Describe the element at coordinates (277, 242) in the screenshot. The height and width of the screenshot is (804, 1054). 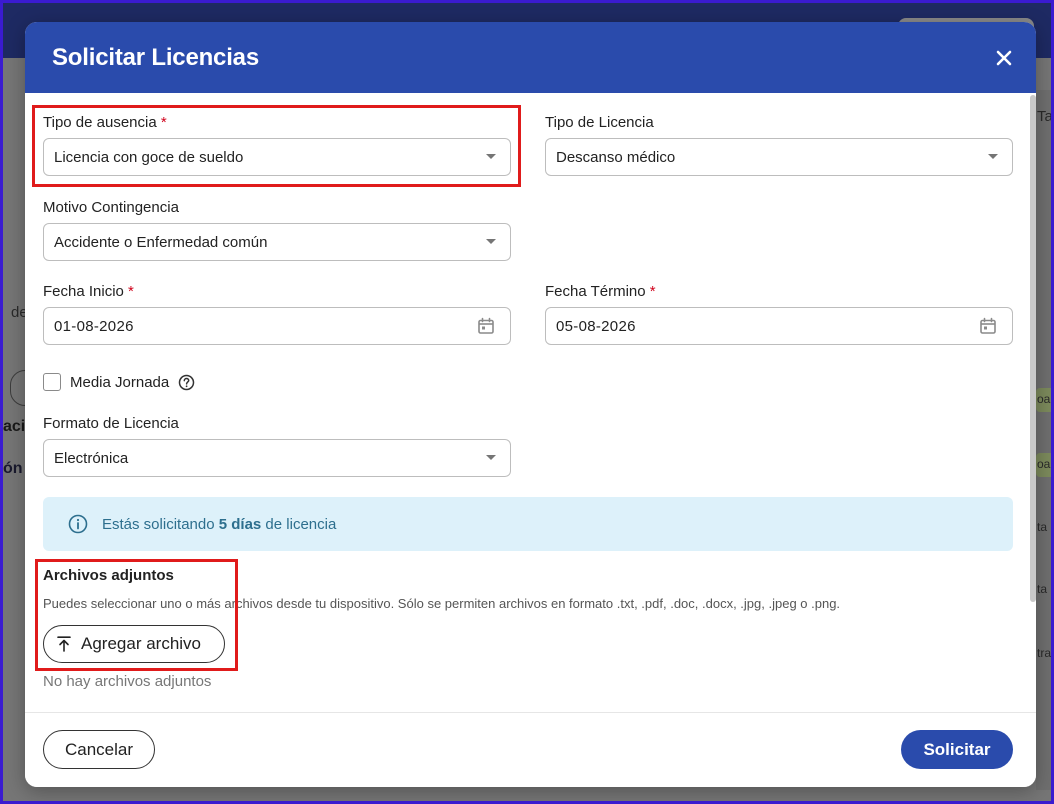
I see `contingency-reason-select: Accidente o Enfermedad común` at that location.